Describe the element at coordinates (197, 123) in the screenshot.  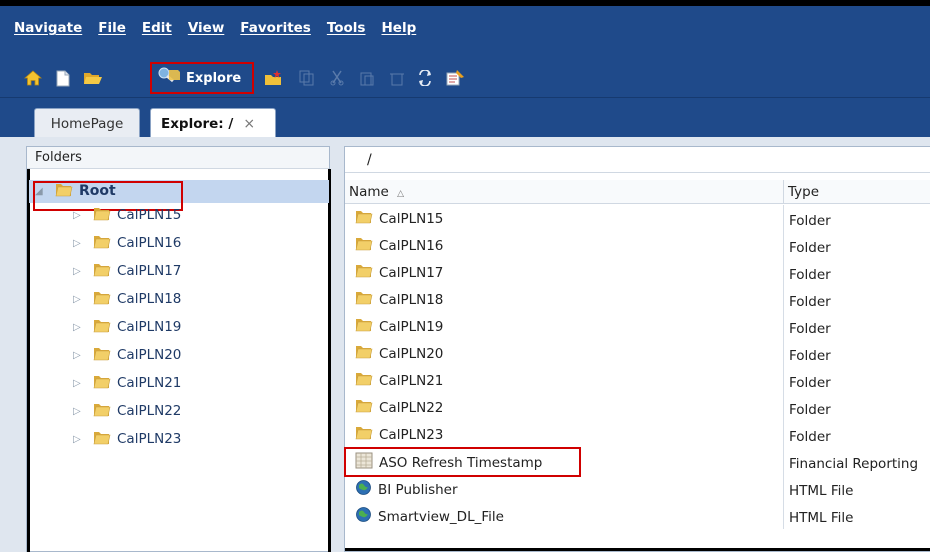
I see `tab-explore-label: Explore: /` at that location.